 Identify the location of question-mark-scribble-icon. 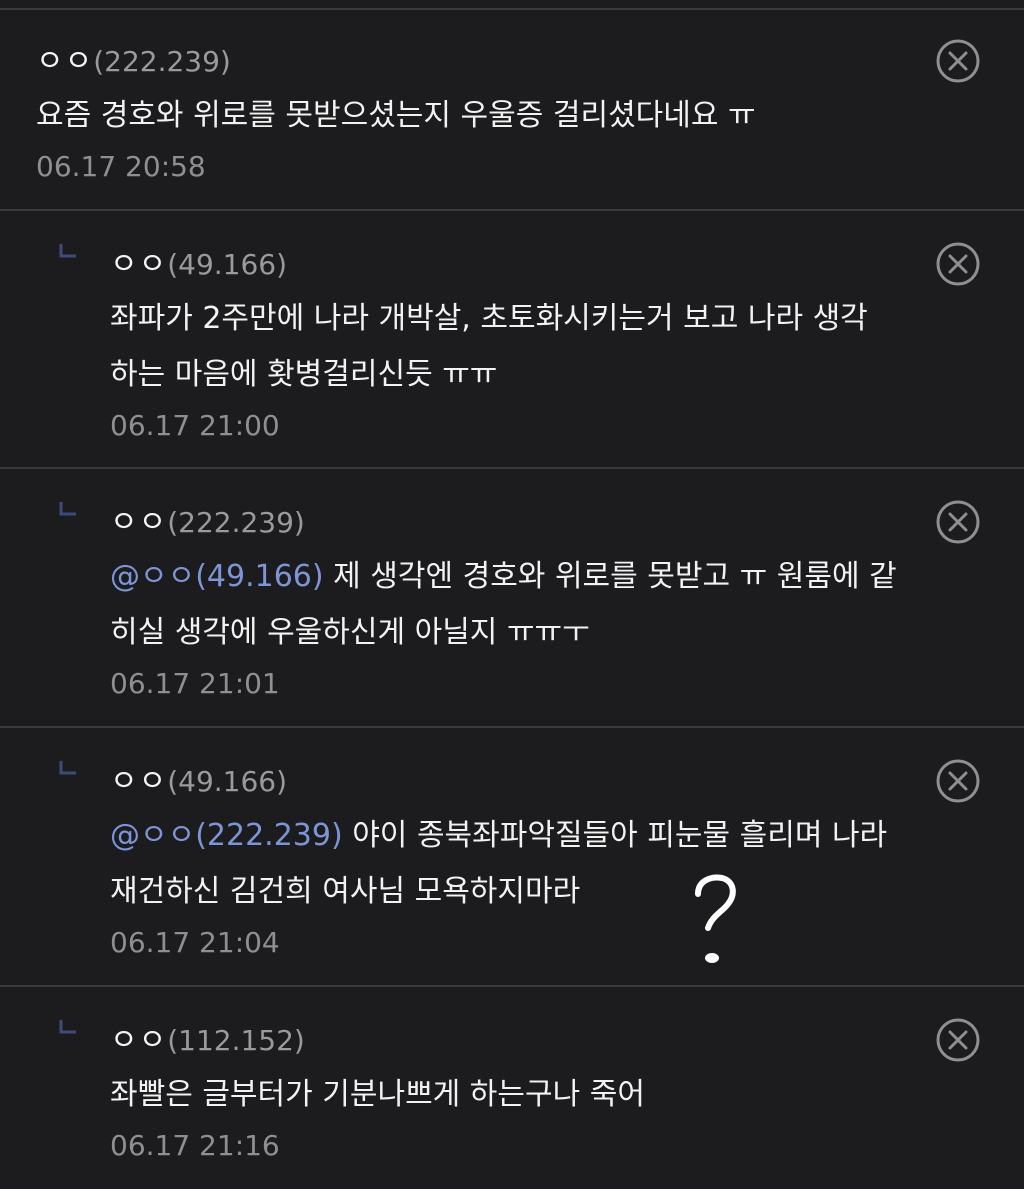
(715, 918).